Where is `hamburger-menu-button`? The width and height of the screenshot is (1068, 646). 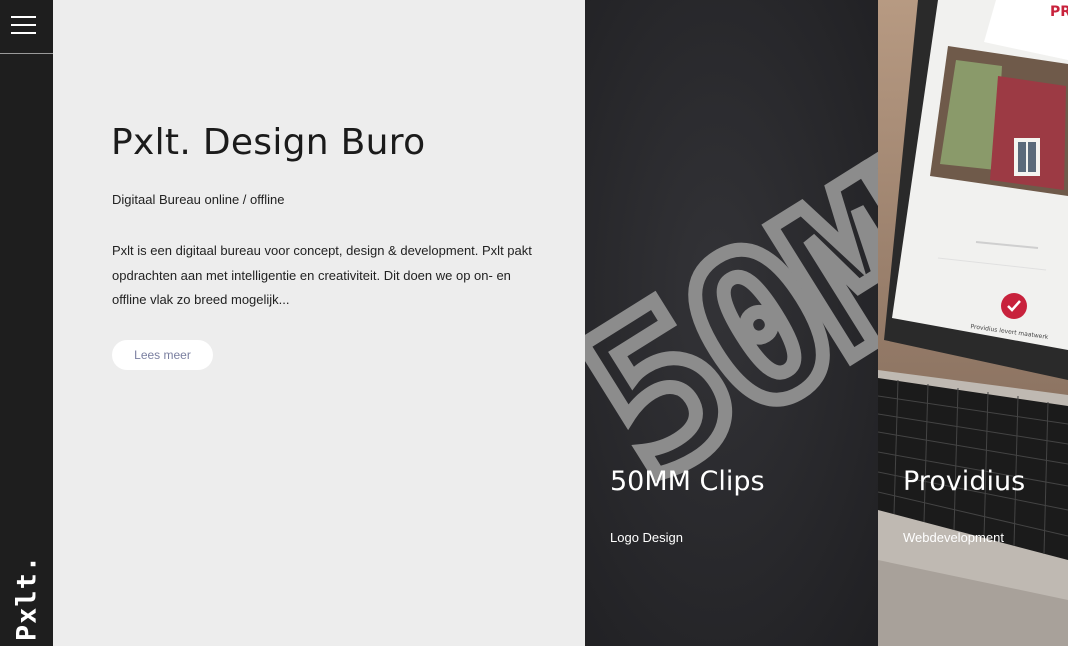 hamburger-menu-button is located at coordinates (26, 27).